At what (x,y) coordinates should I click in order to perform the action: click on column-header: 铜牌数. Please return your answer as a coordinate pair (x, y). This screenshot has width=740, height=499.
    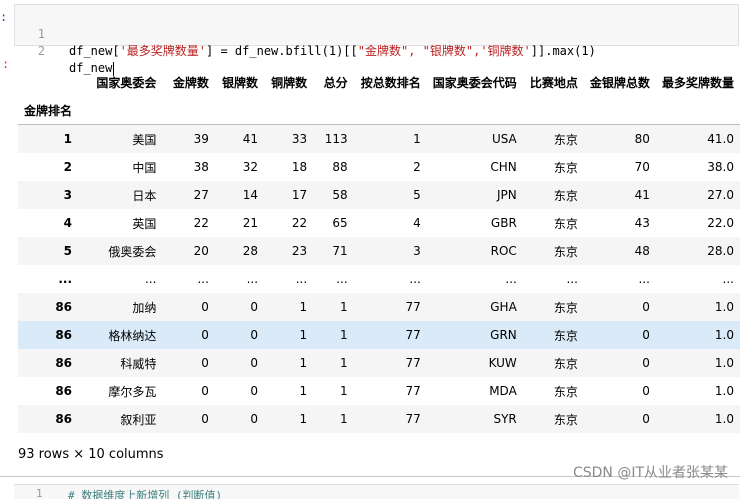
    Looking at the image, I should click on (289, 82).